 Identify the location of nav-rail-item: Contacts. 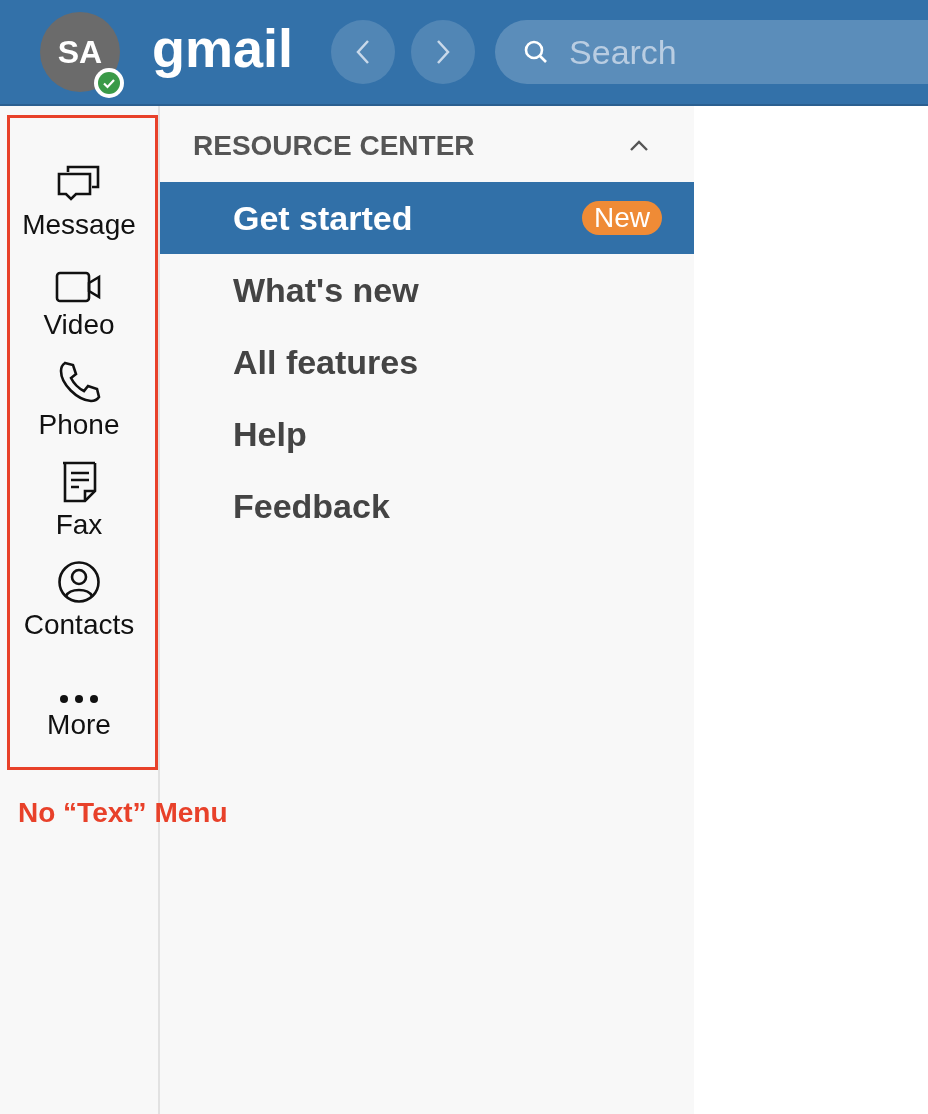
(79, 600).